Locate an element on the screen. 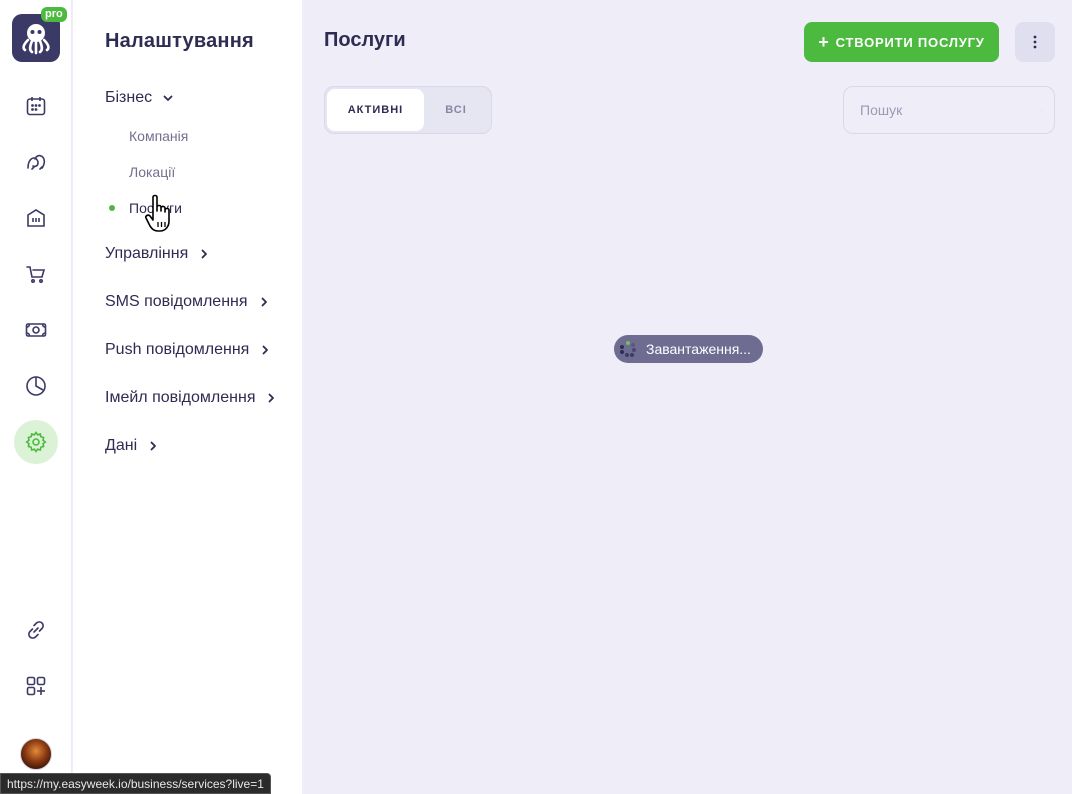 The height and width of the screenshot is (794, 1072). status-tabs: АКТИВНІ ВСІ is located at coordinates (408, 110).